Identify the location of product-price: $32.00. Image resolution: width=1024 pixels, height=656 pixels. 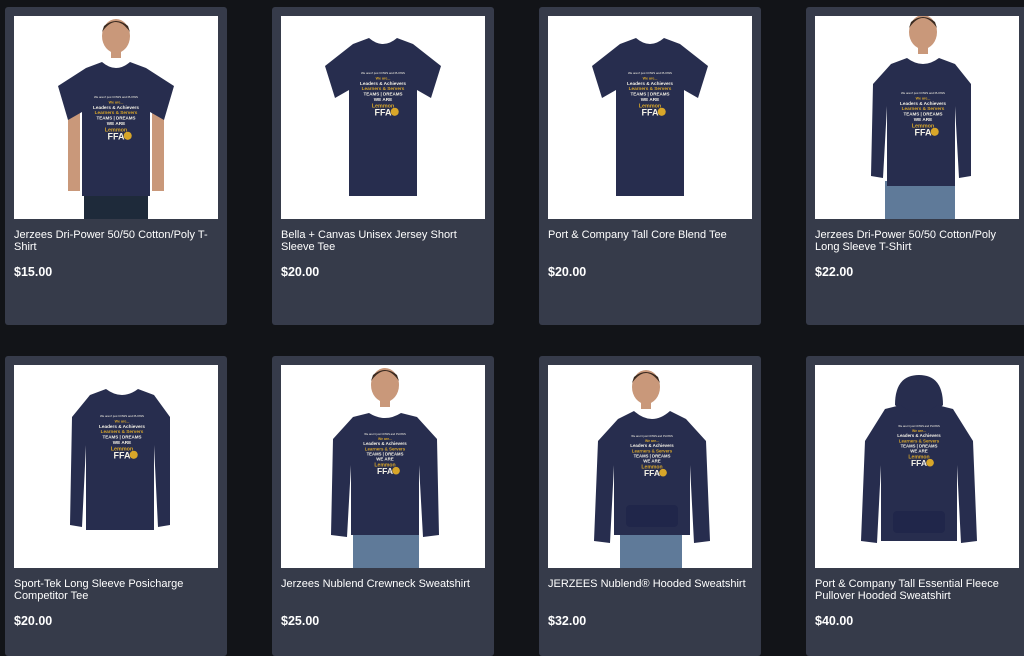
(567, 621).